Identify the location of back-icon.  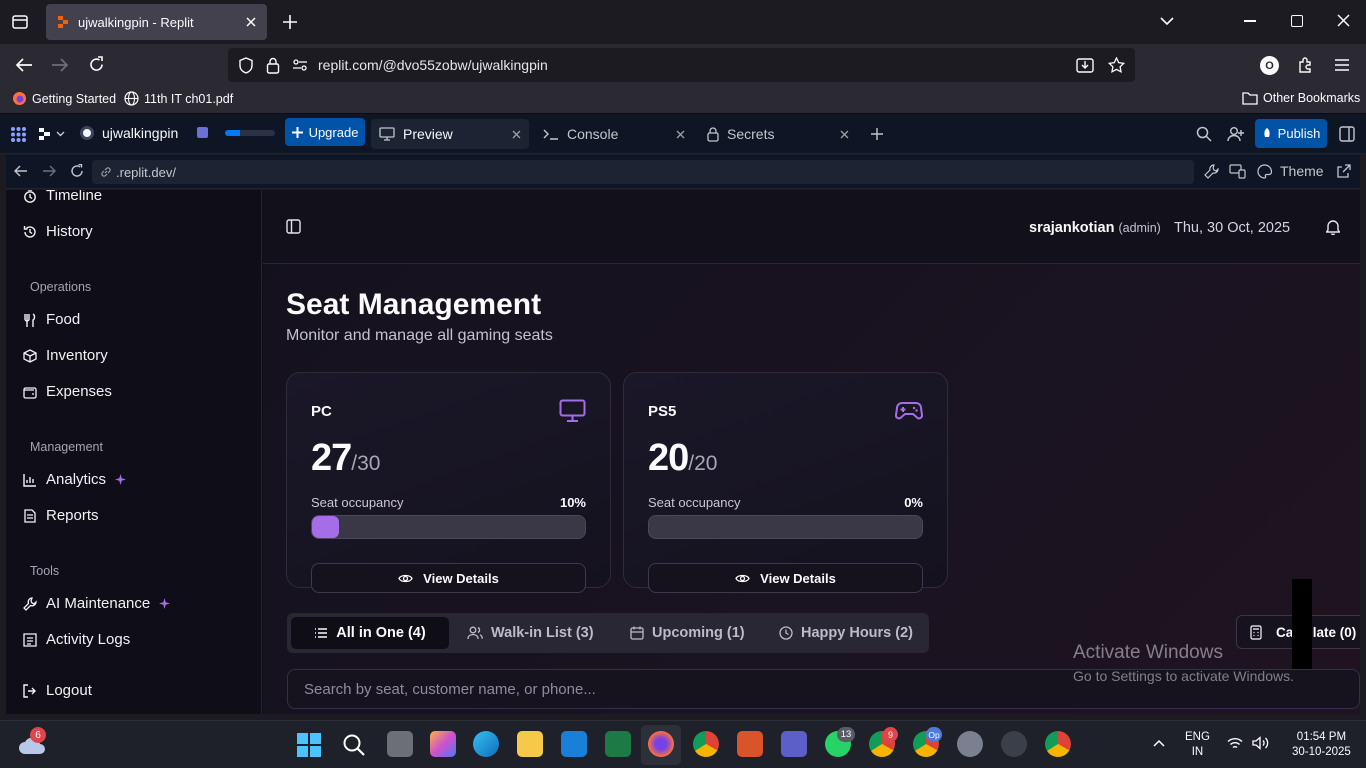
(24, 65).